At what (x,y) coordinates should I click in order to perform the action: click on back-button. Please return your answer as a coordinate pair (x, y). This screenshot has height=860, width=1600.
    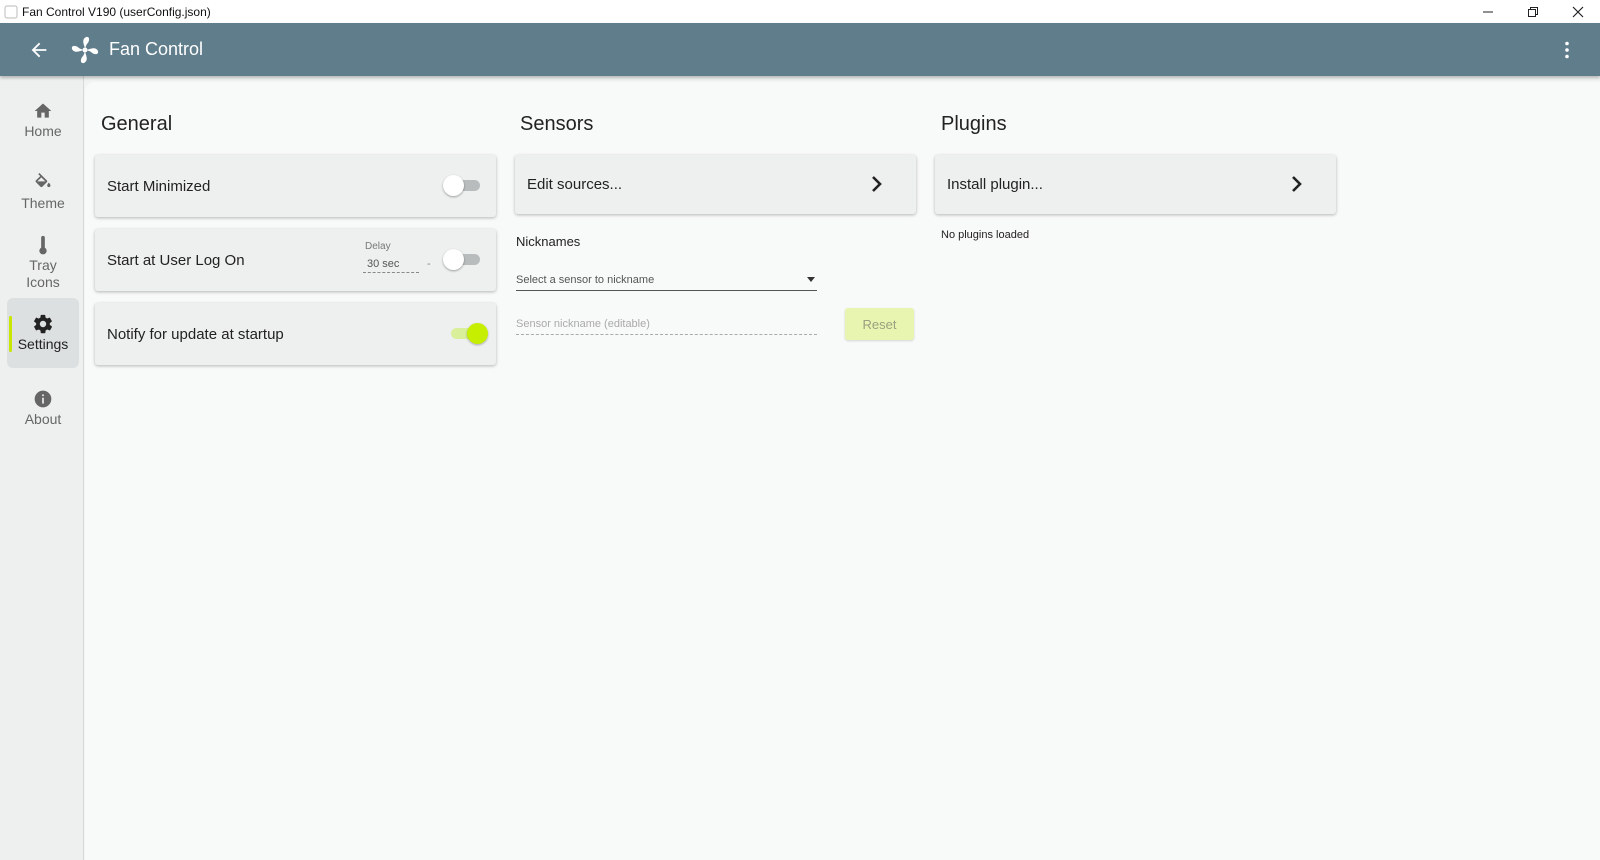
    Looking at the image, I should click on (39, 50).